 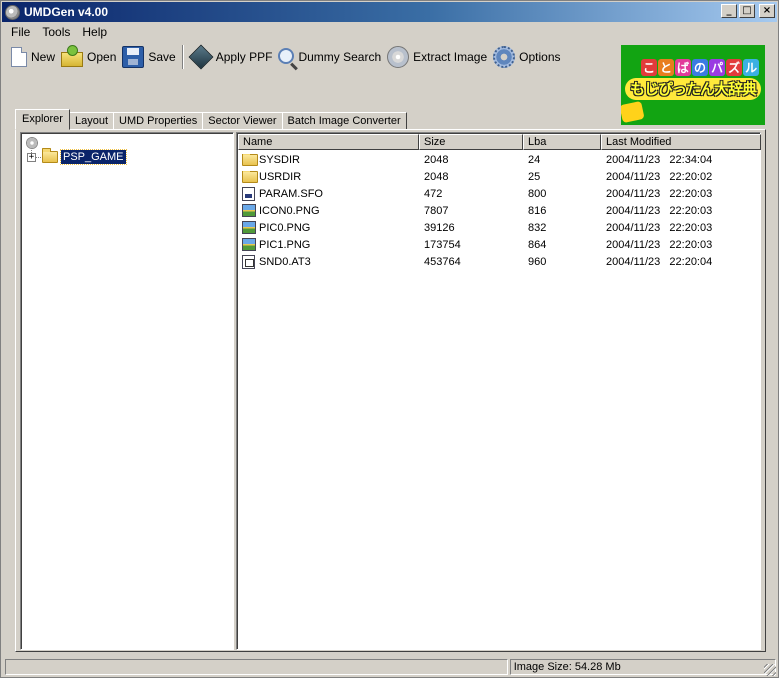 What do you see at coordinates (328, 193) in the screenshot?
I see `name-cell: PARAM.SFO` at bounding box center [328, 193].